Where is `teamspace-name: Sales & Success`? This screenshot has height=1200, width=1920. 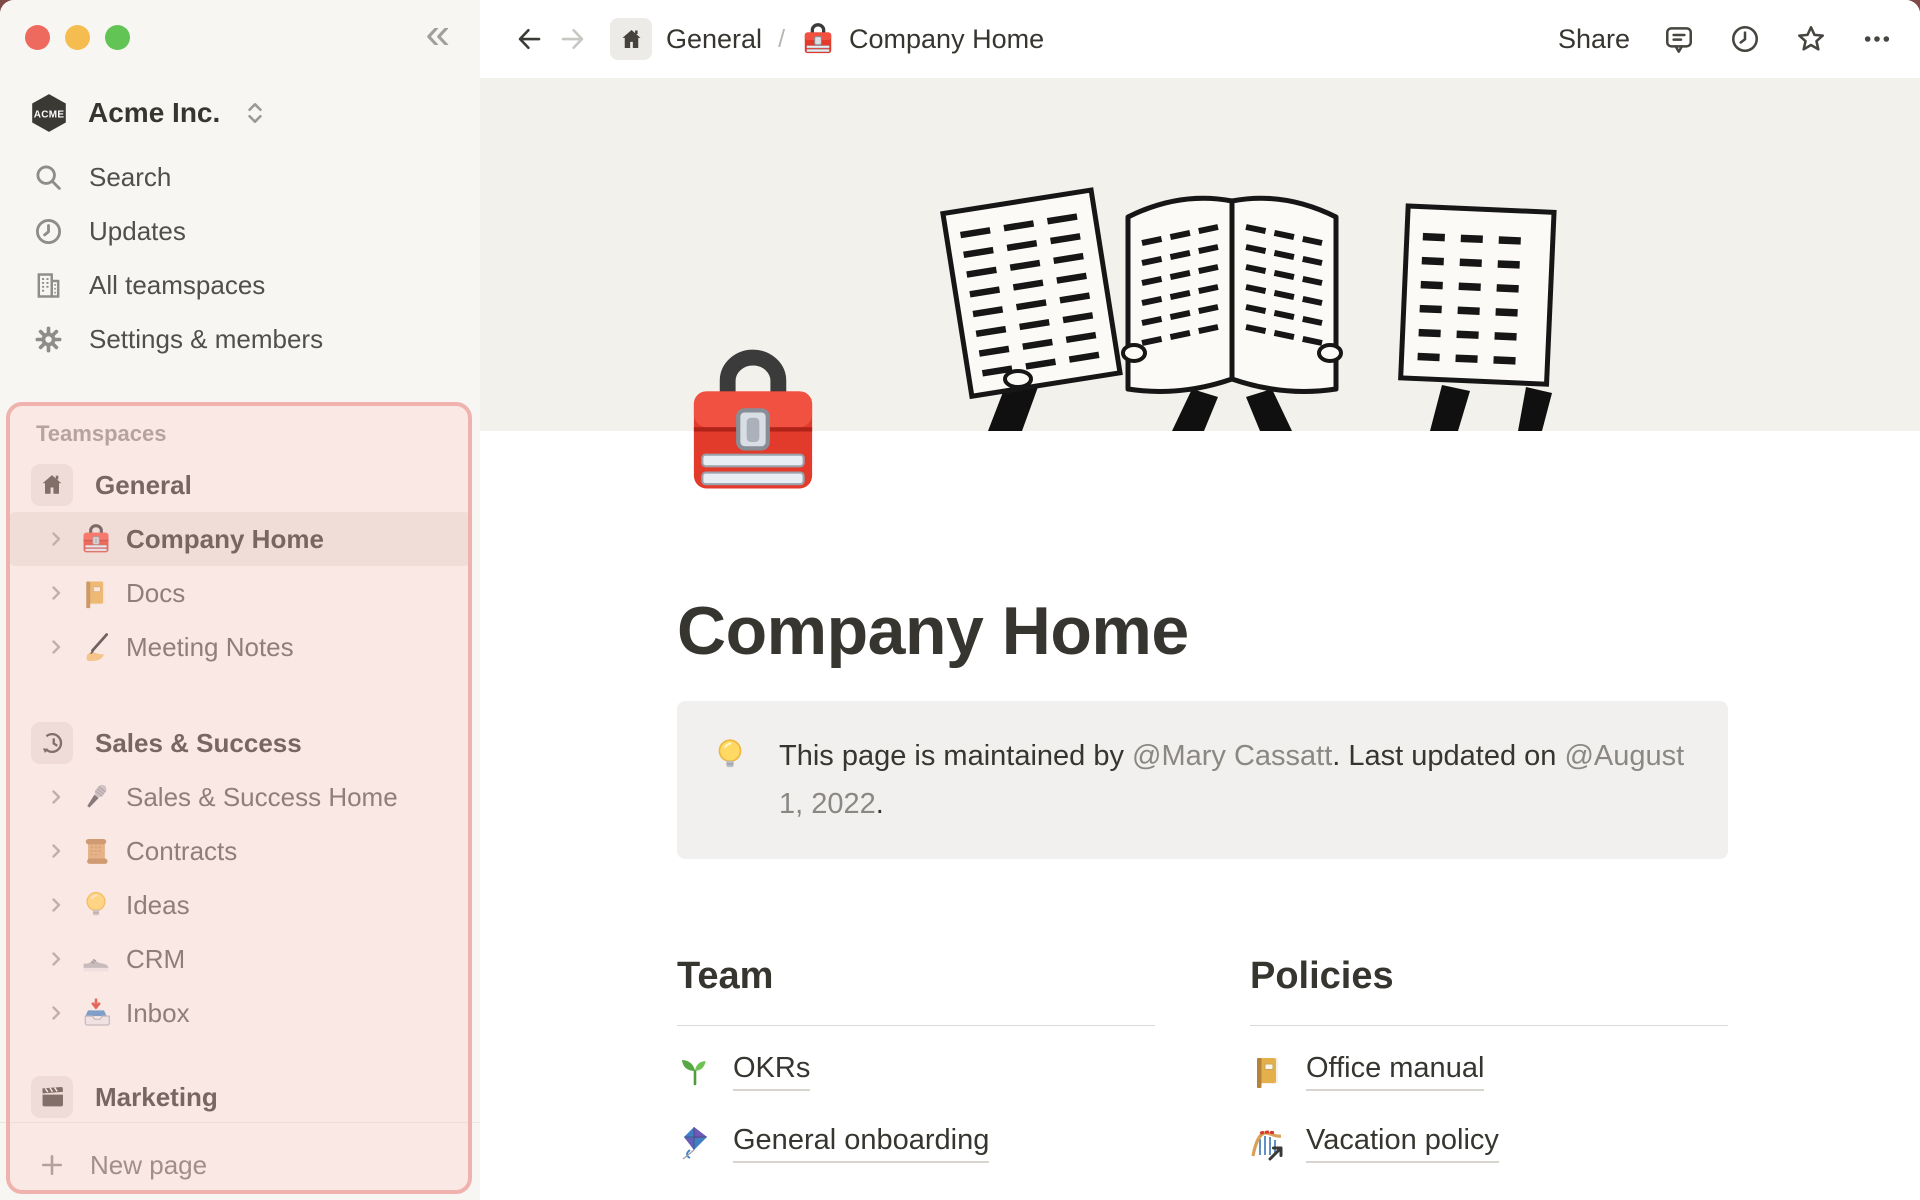 teamspace-name: Sales & Success is located at coordinates (198, 742).